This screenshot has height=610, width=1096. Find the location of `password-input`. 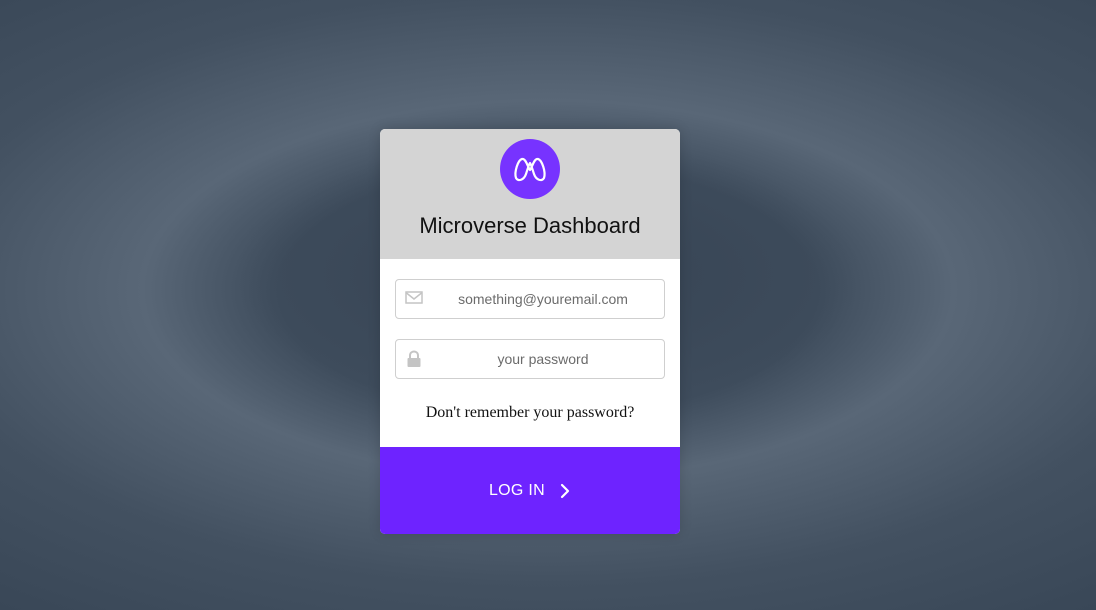

password-input is located at coordinates (543, 359).